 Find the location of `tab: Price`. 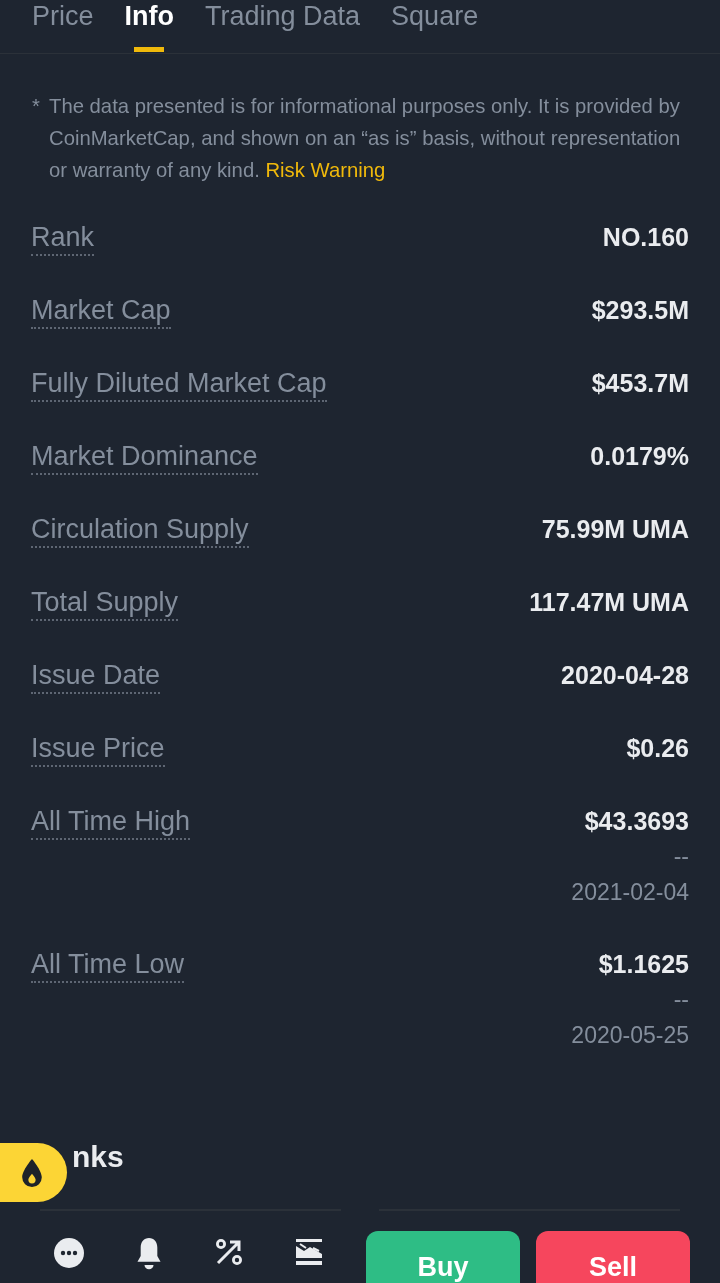

tab: Price is located at coordinates (63, 26).